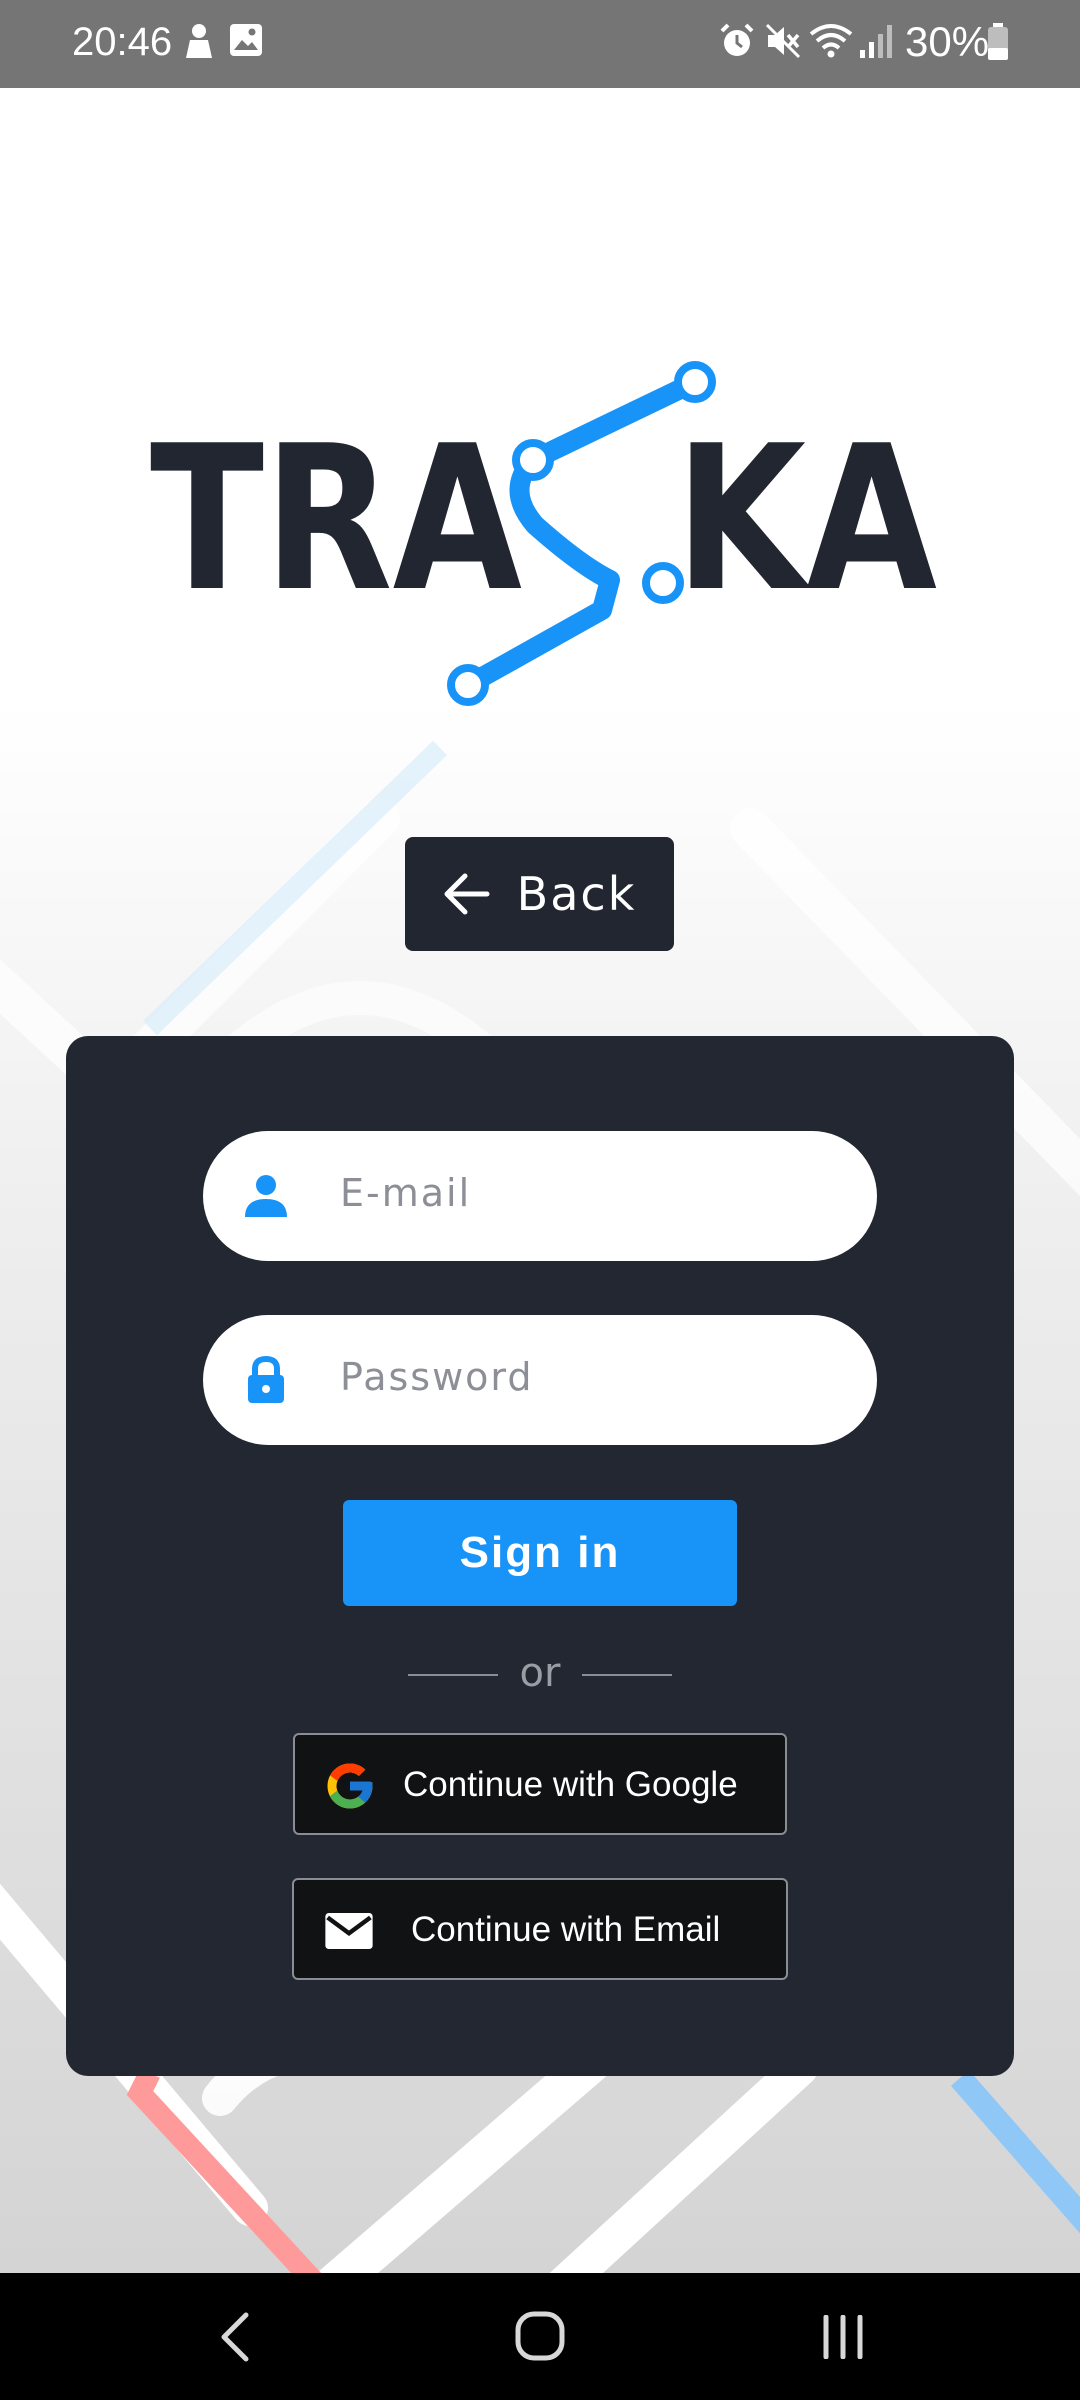 The image size is (1080, 2400). Describe the element at coordinates (235, 2337) in the screenshot. I see `back-nav-icon` at that location.